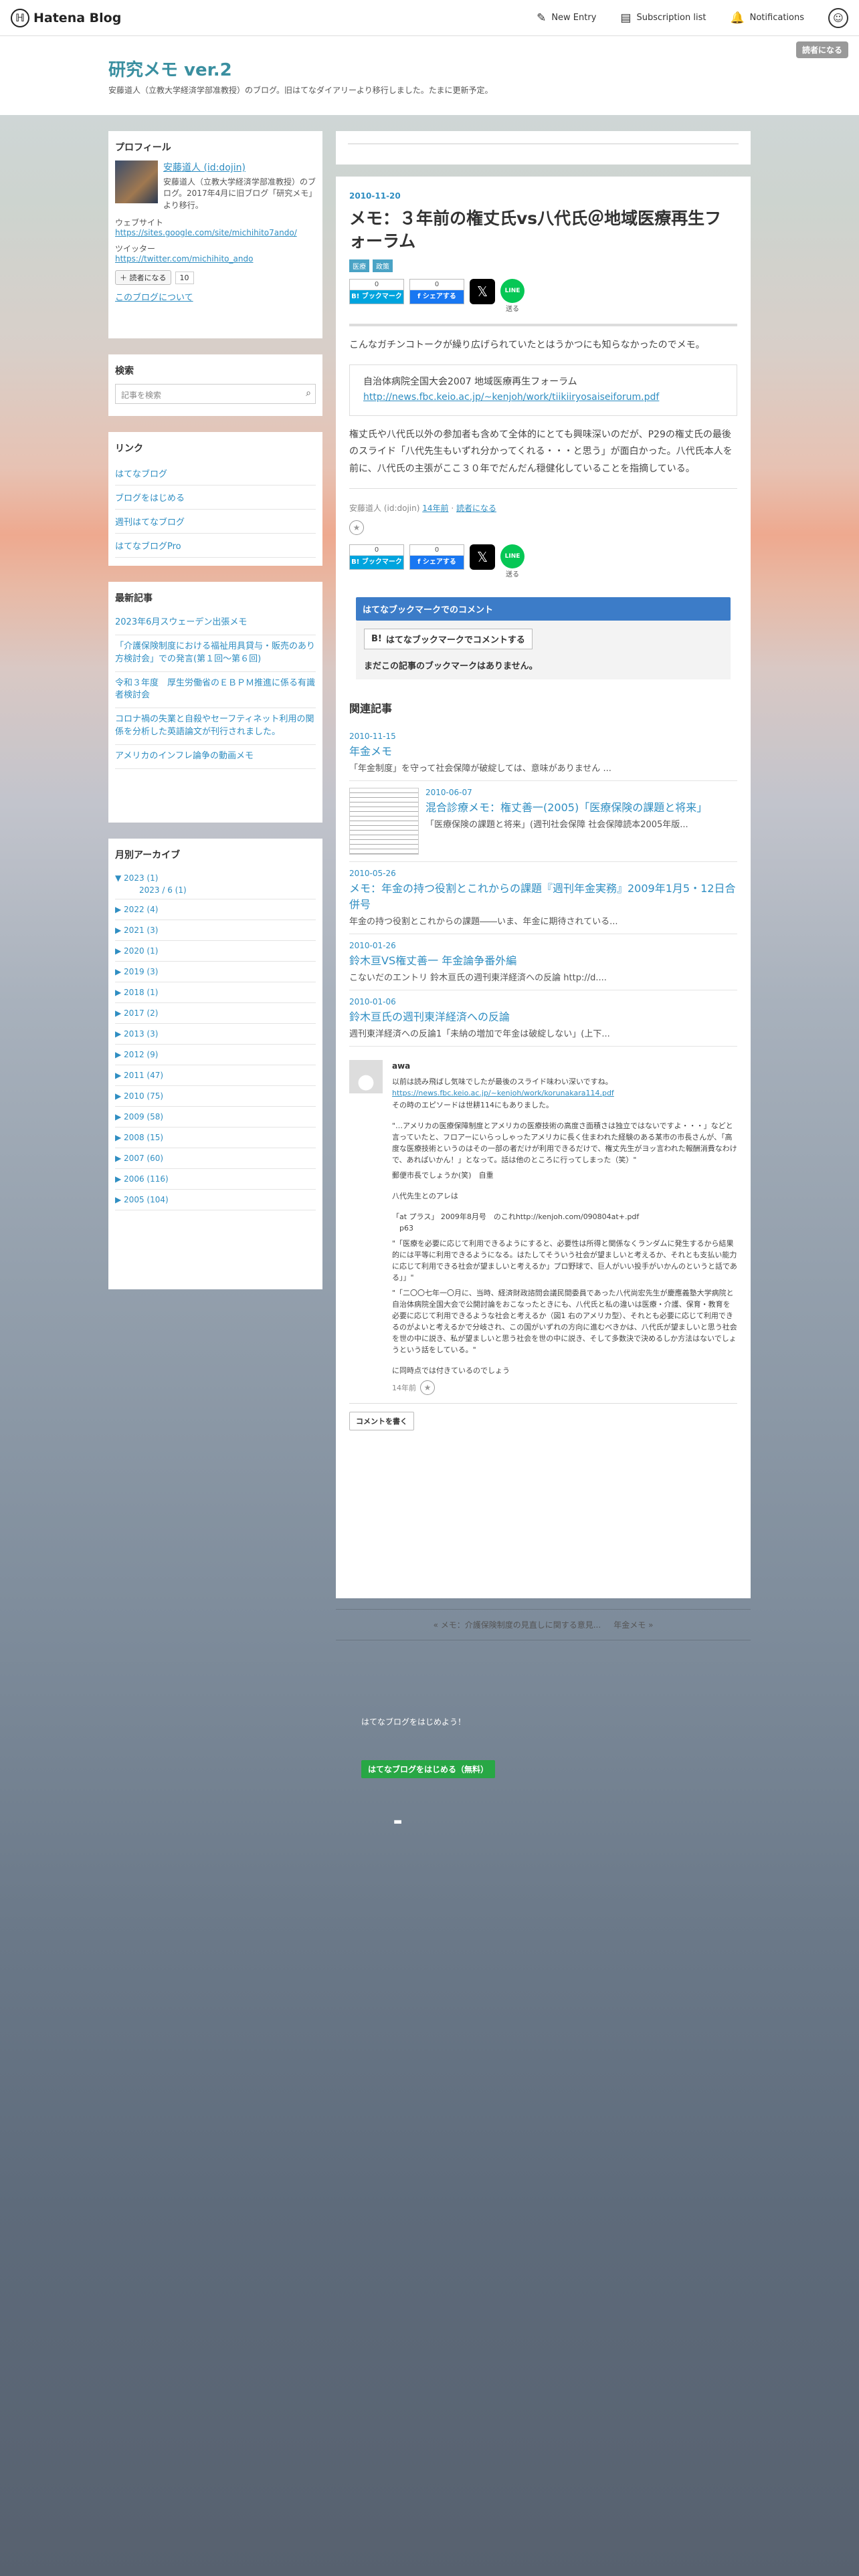  Describe the element at coordinates (543, 750) in the screenshot. I see `related-title: 年金メモ` at that location.